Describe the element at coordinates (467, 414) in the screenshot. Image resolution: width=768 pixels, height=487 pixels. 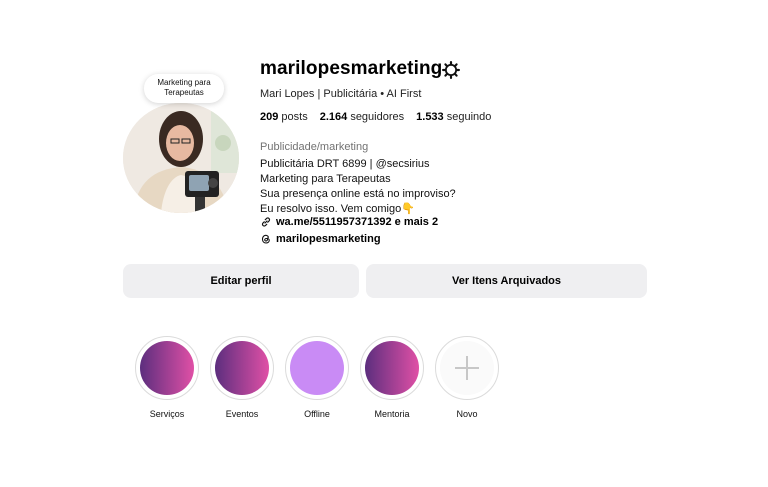
I see `highlight-label: Novo` at that location.